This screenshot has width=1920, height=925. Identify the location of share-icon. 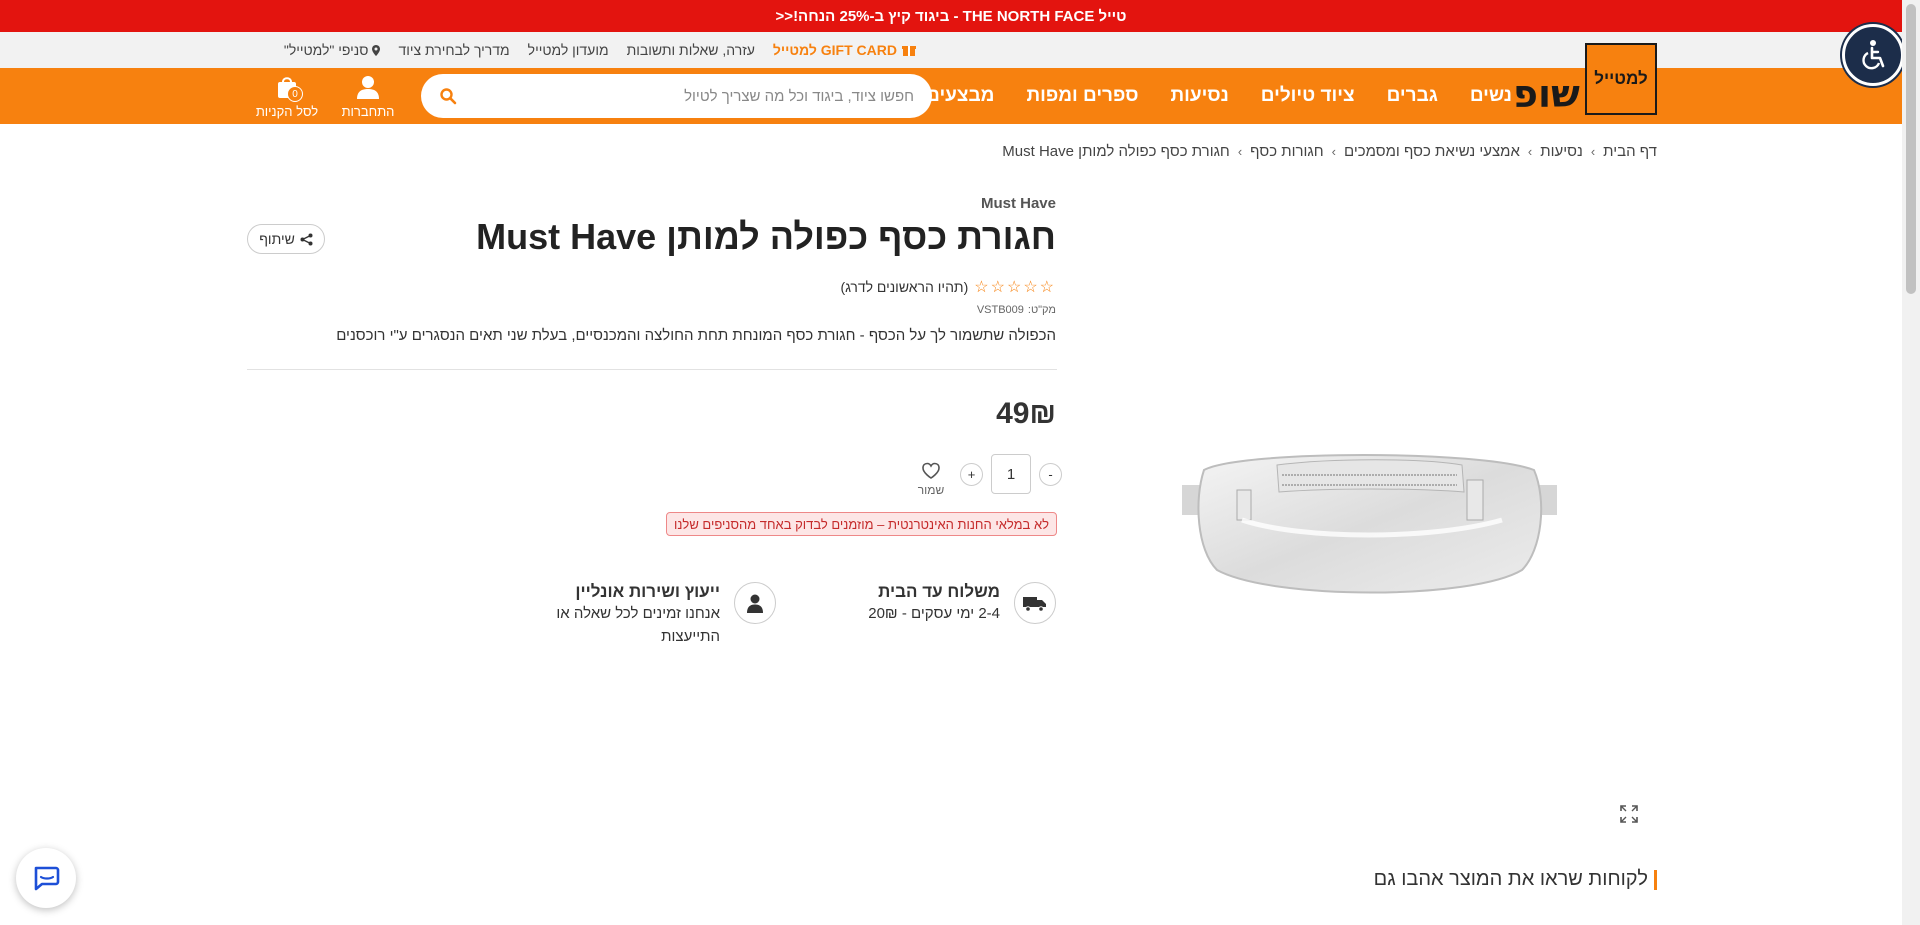
(306, 239).